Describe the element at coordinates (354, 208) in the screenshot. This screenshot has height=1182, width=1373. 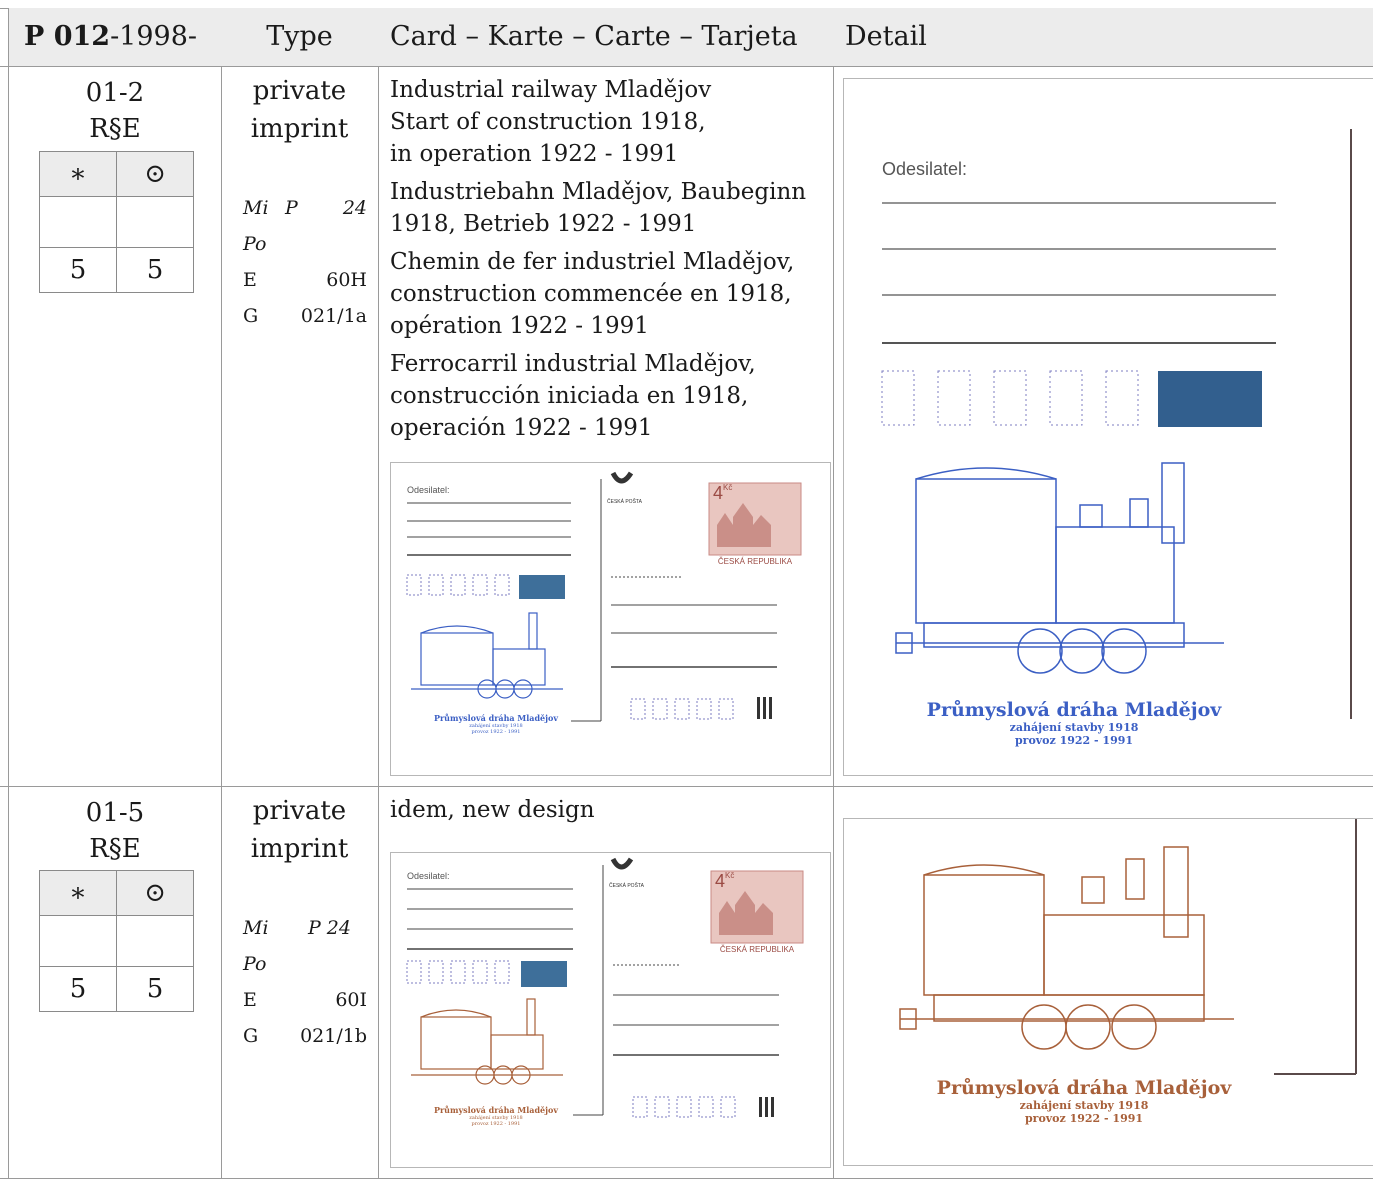
I see `ref-mi-value: 24` at that location.